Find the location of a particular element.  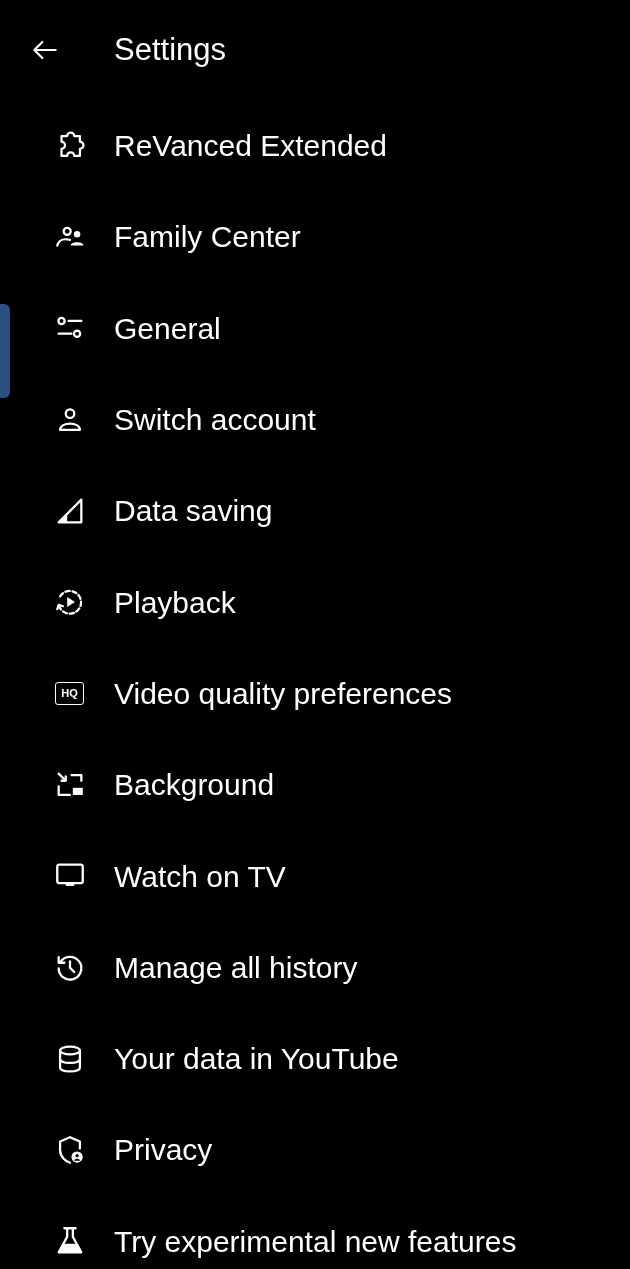

settings-item: ReVanced Extended is located at coordinates (322, 146).